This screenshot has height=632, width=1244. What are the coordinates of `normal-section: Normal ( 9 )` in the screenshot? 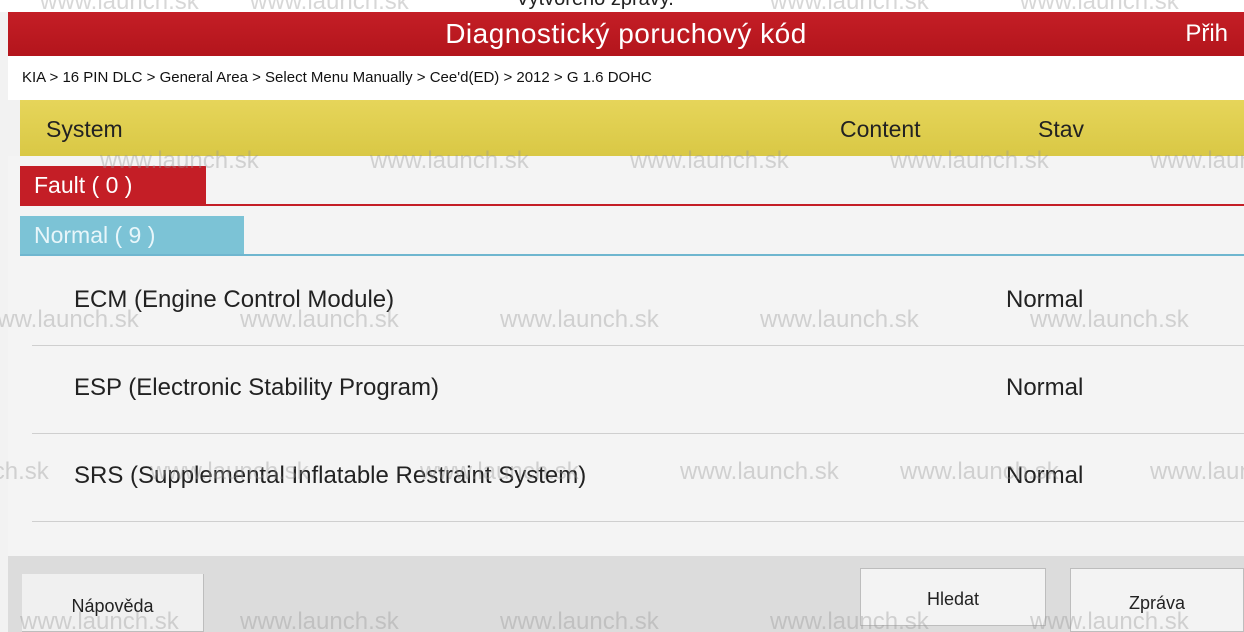 It's located at (632, 236).